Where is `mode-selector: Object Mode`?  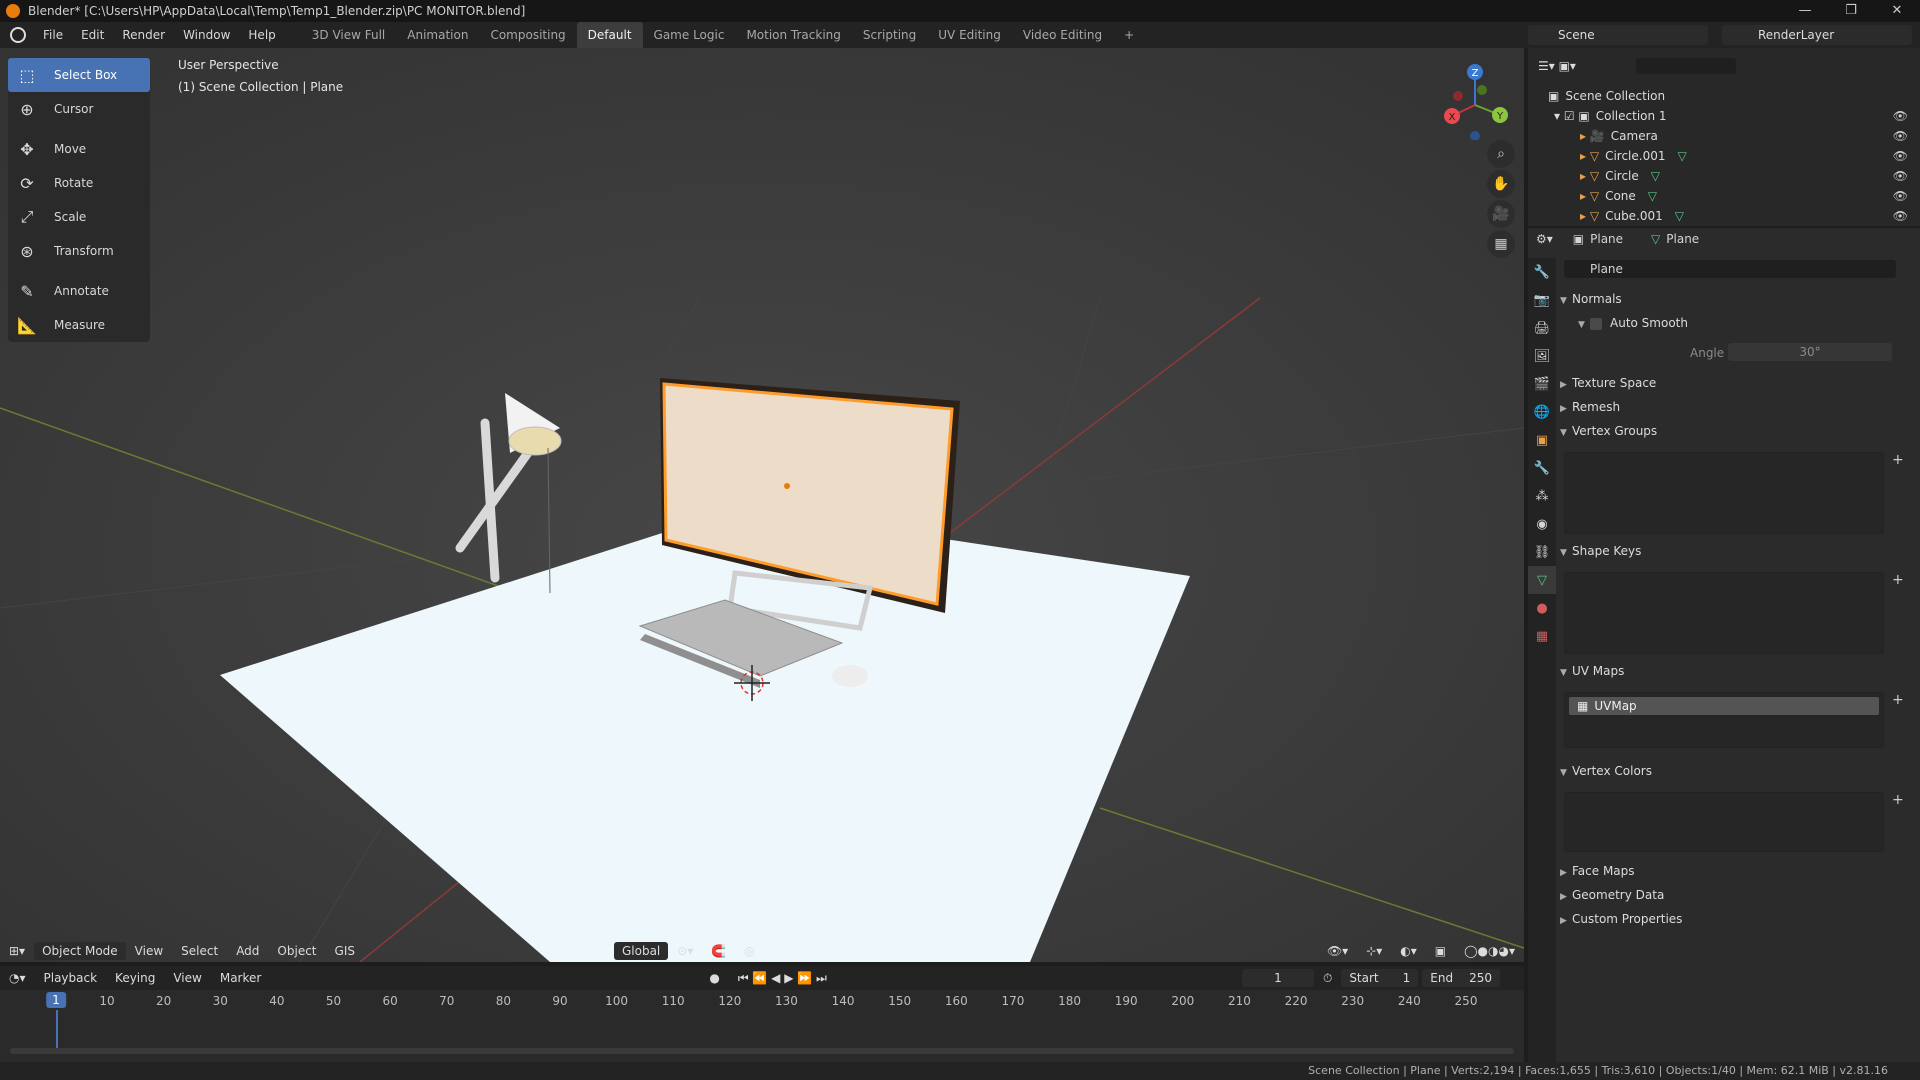
mode-selector: Object Mode is located at coordinates (80, 951).